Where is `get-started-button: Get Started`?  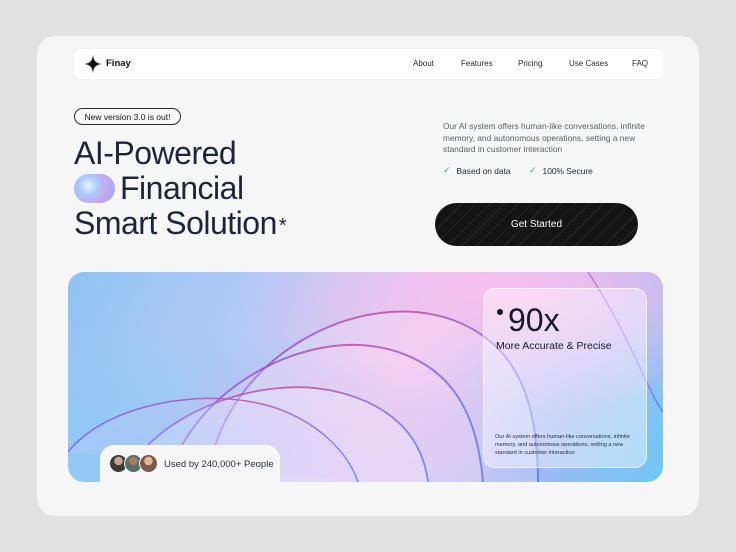 get-started-button: Get Started is located at coordinates (536, 224).